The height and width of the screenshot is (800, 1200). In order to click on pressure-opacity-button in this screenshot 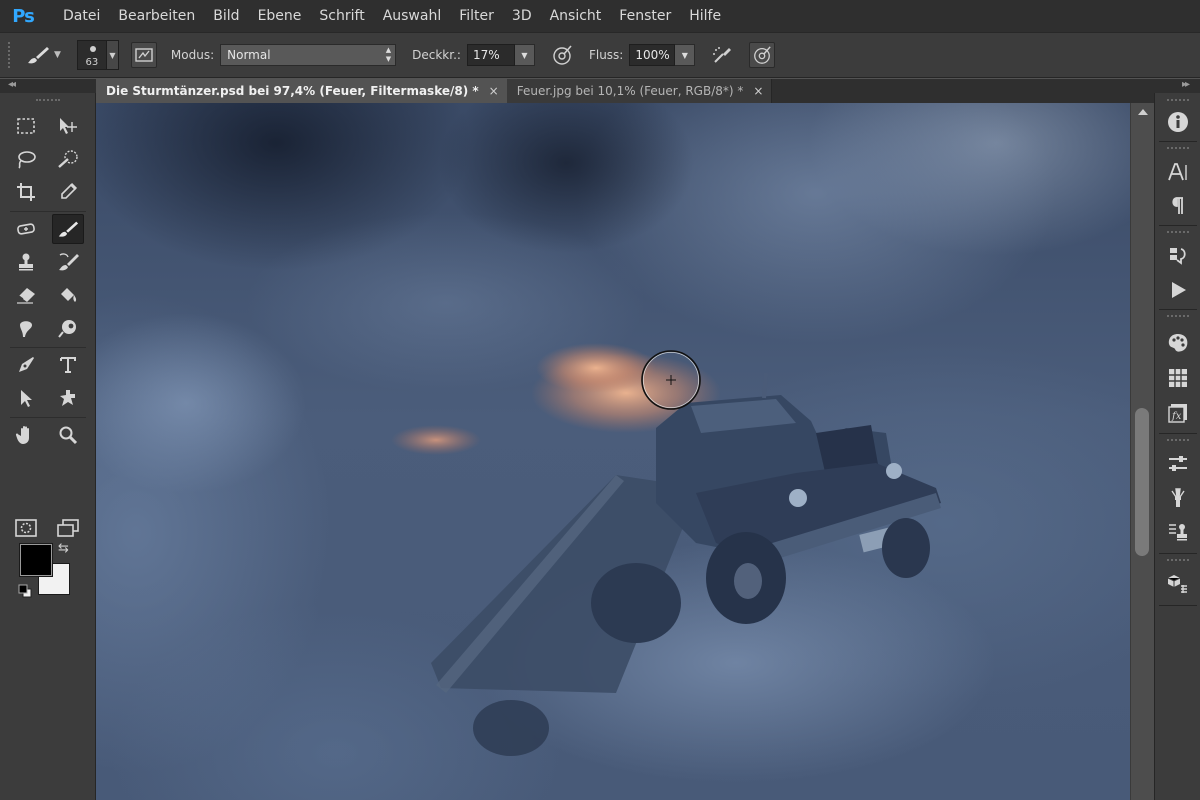, I will do `click(562, 55)`.